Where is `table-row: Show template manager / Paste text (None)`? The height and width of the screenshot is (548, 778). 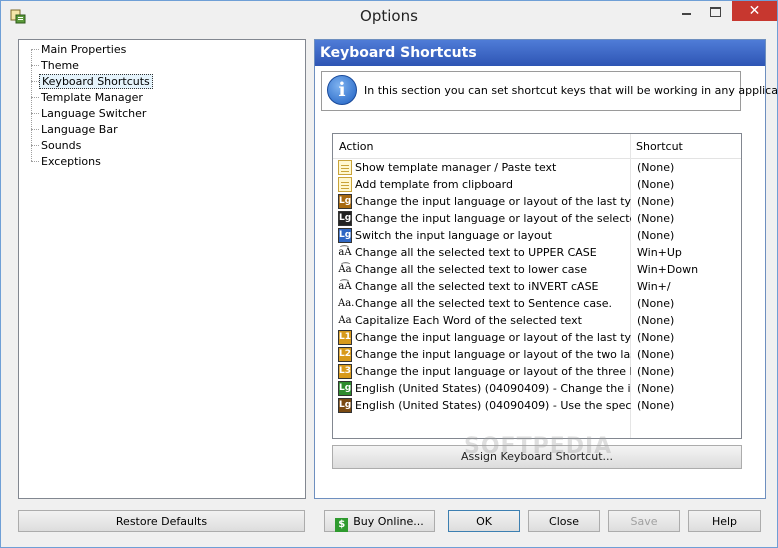 table-row: Show template manager / Paste text (None) is located at coordinates (537, 167).